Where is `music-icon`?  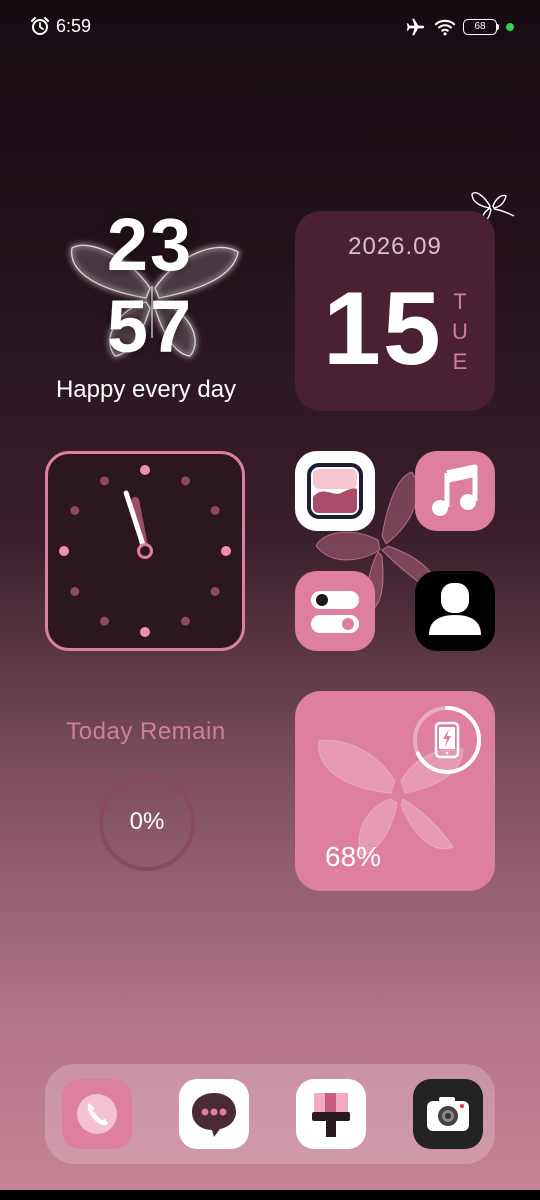
music-icon is located at coordinates (455, 490).